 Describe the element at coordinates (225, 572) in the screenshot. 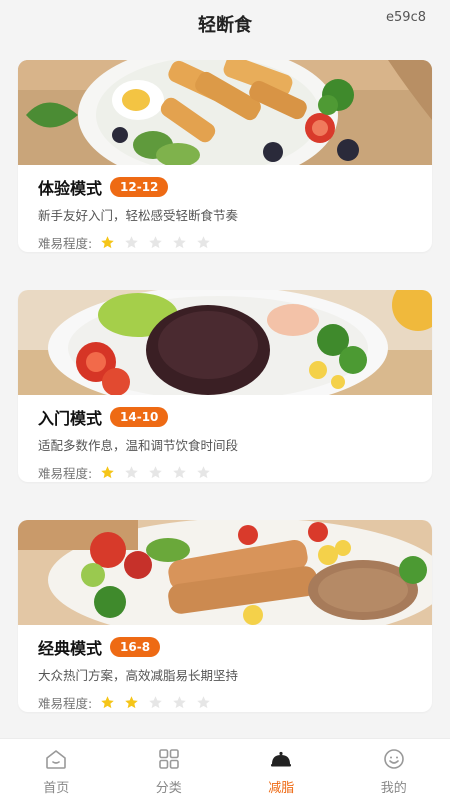

I see `chicken-noodle-photo` at that location.